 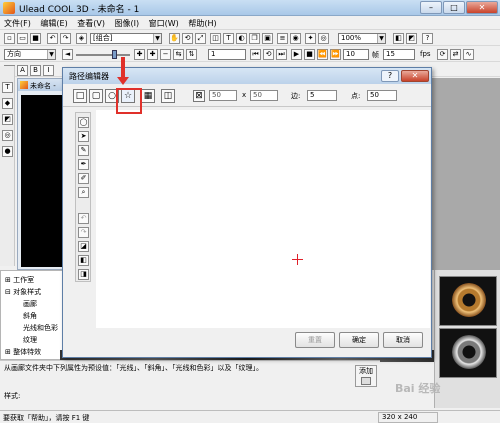 What do you see at coordinates (30, 304) in the screenshot?
I see `tree-item-gallery: 画廊` at bounding box center [30, 304].